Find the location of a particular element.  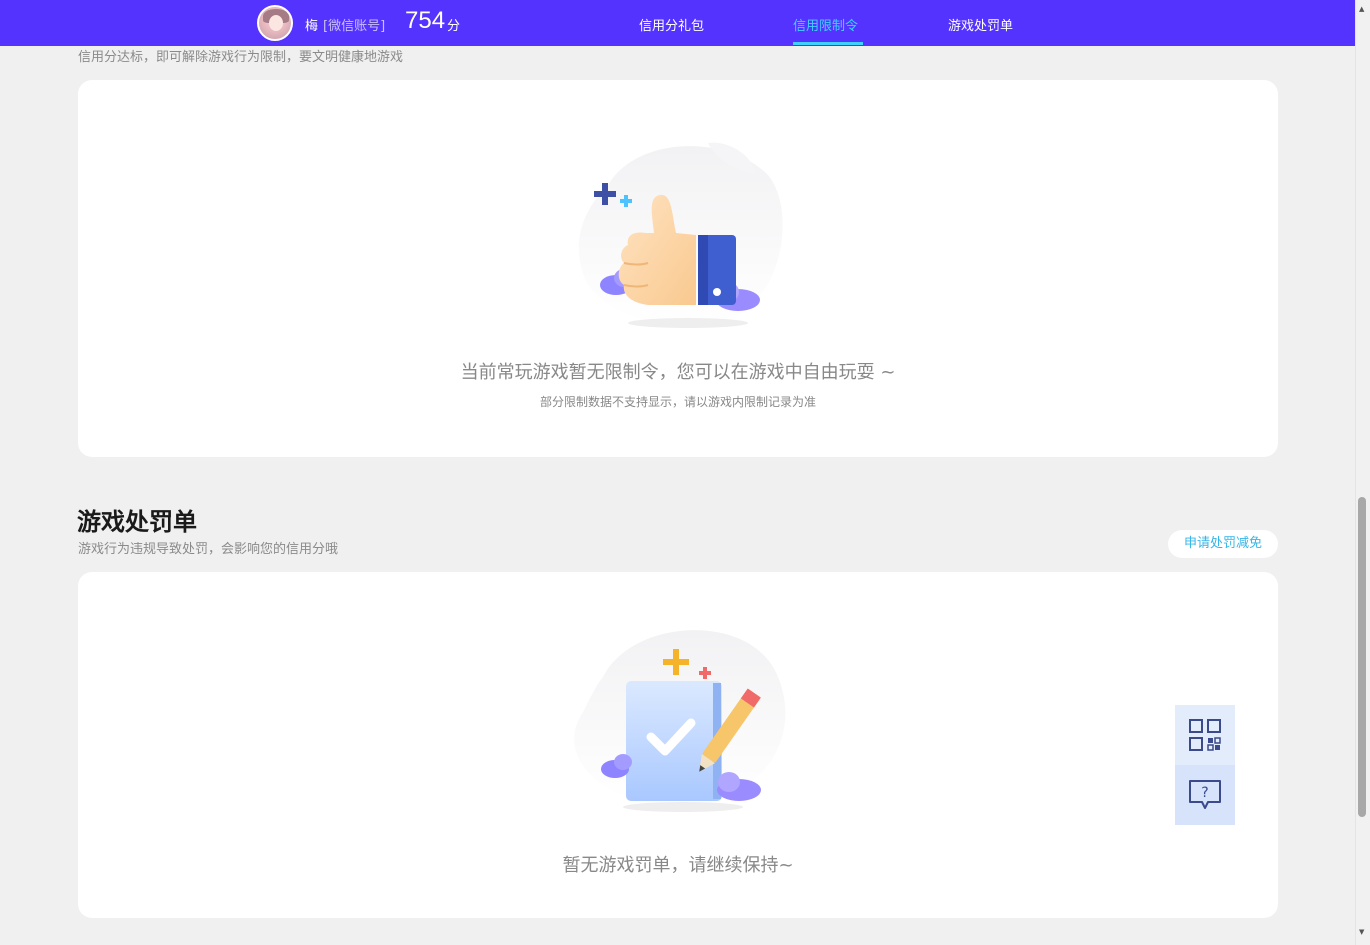

scroll-down-arrow-icon: ▼ is located at coordinates (1361, 932).